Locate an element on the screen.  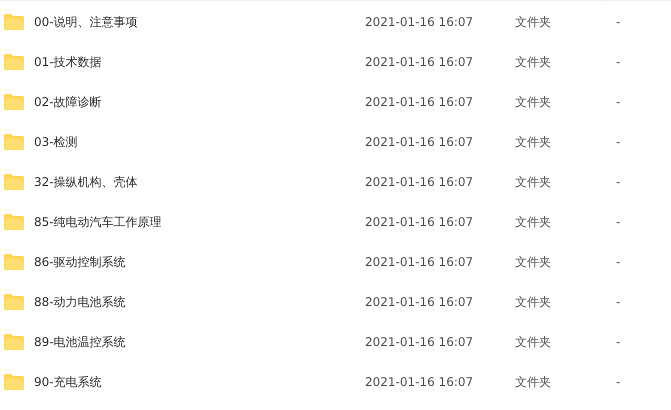
folder-name: 88-动力电池系统 is located at coordinates (80, 302).